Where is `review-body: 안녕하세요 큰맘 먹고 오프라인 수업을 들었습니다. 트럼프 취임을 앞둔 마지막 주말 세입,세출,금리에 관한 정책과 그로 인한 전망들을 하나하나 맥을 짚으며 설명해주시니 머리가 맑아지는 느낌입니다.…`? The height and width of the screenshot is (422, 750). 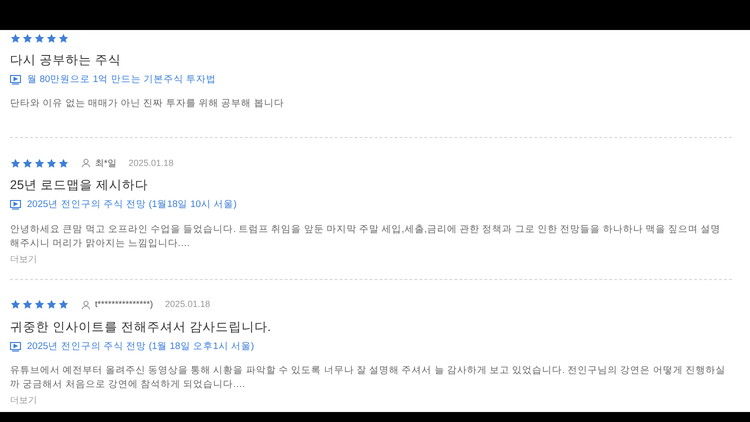
review-body: 안녕하세요 큰맘 먹고 오프라인 수업을 들었습니다. 트럼프 취임을 앞둔 마지막 주말 세입,세출,금리에 관한 정책과 그로 인한 전망들을 하나하나 맥을 짚으며 설명해주시니 머리가 맑아지는 느낌입니다.… is located at coordinates (366, 236).